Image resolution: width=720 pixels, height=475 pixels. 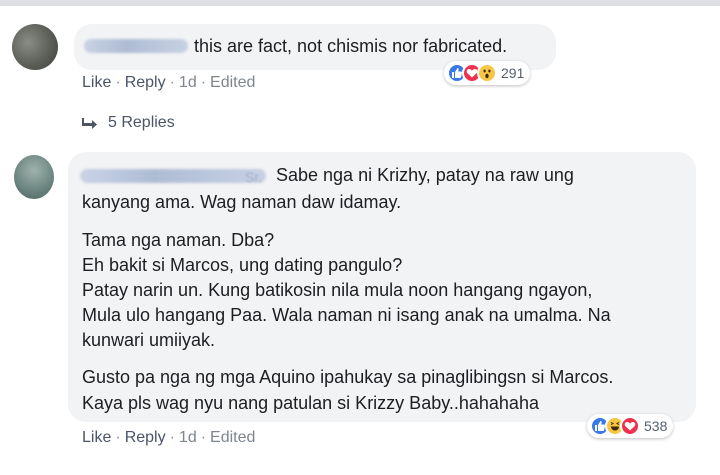 What do you see at coordinates (178, 240) in the screenshot?
I see `comment-line: Tama nga naman. Dba?` at bounding box center [178, 240].